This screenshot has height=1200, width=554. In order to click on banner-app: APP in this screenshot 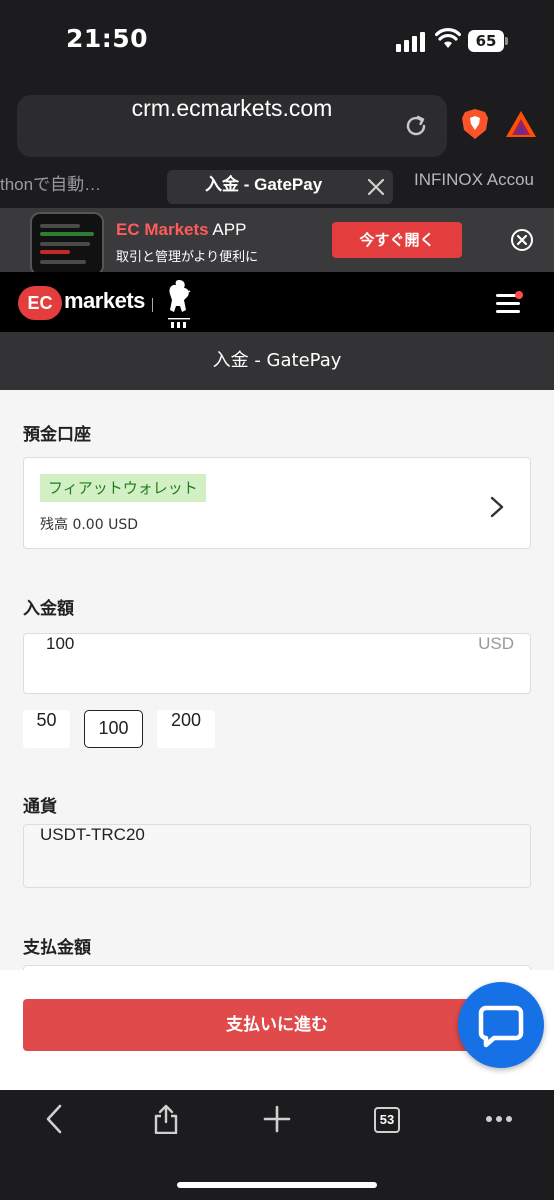, I will do `click(229, 229)`.